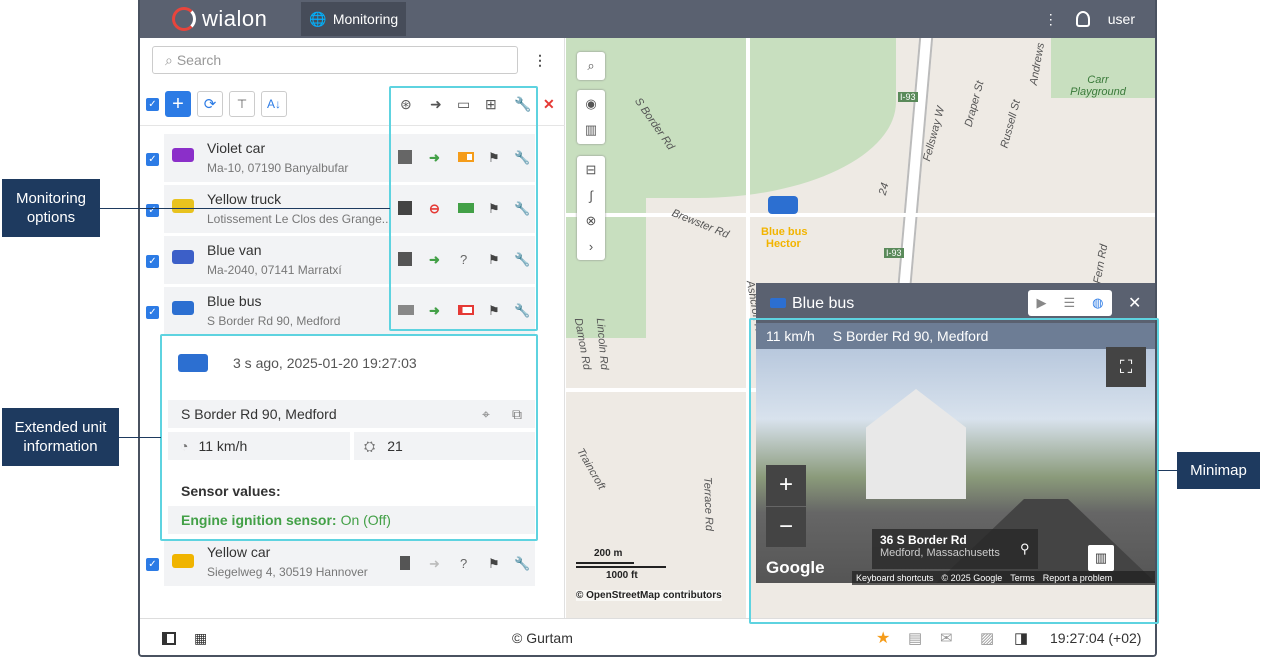 This screenshot has width=1262, height=657. Describe the element at coordinates (152, 104) in the screenshot. I see `select-all-checkbox: ✓` at that location.